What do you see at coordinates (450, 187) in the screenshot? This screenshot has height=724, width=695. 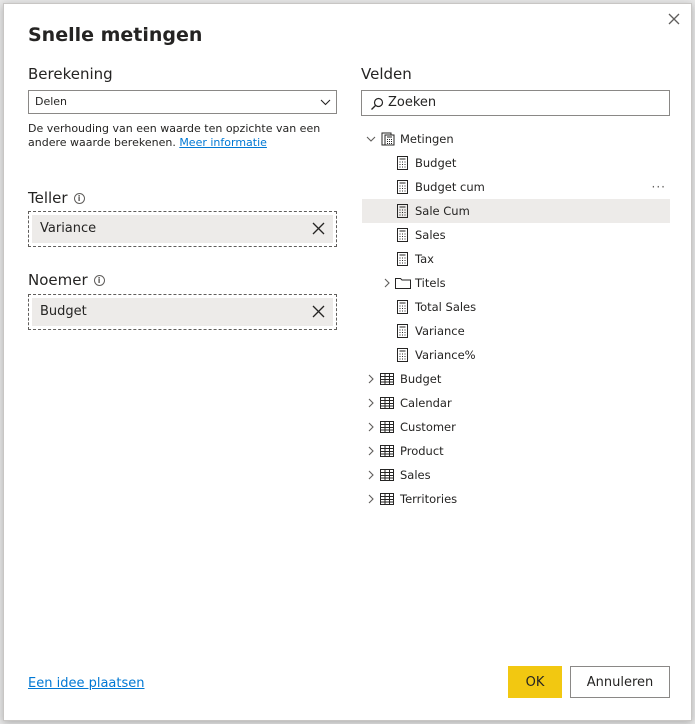 I see `tree-label: Budget cum` at bounding box center [450, 187].